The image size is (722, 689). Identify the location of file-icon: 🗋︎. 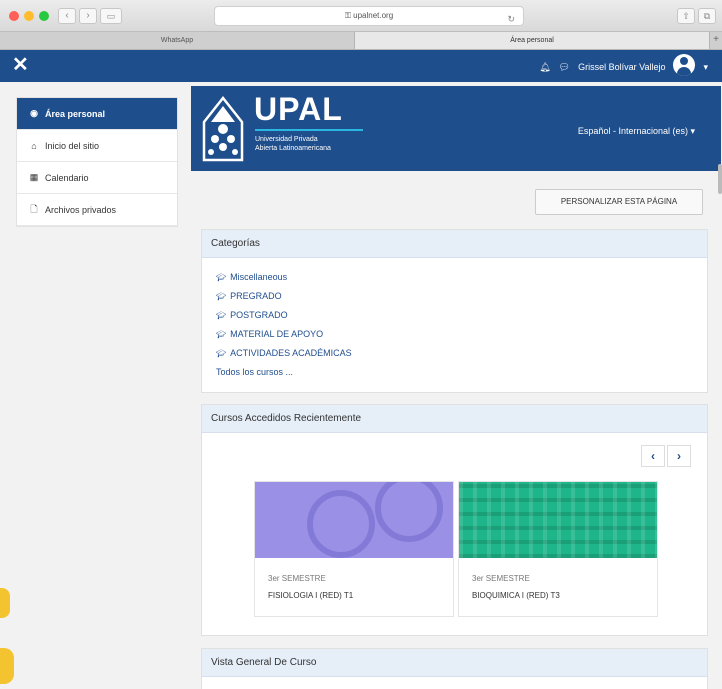
(34, 208).